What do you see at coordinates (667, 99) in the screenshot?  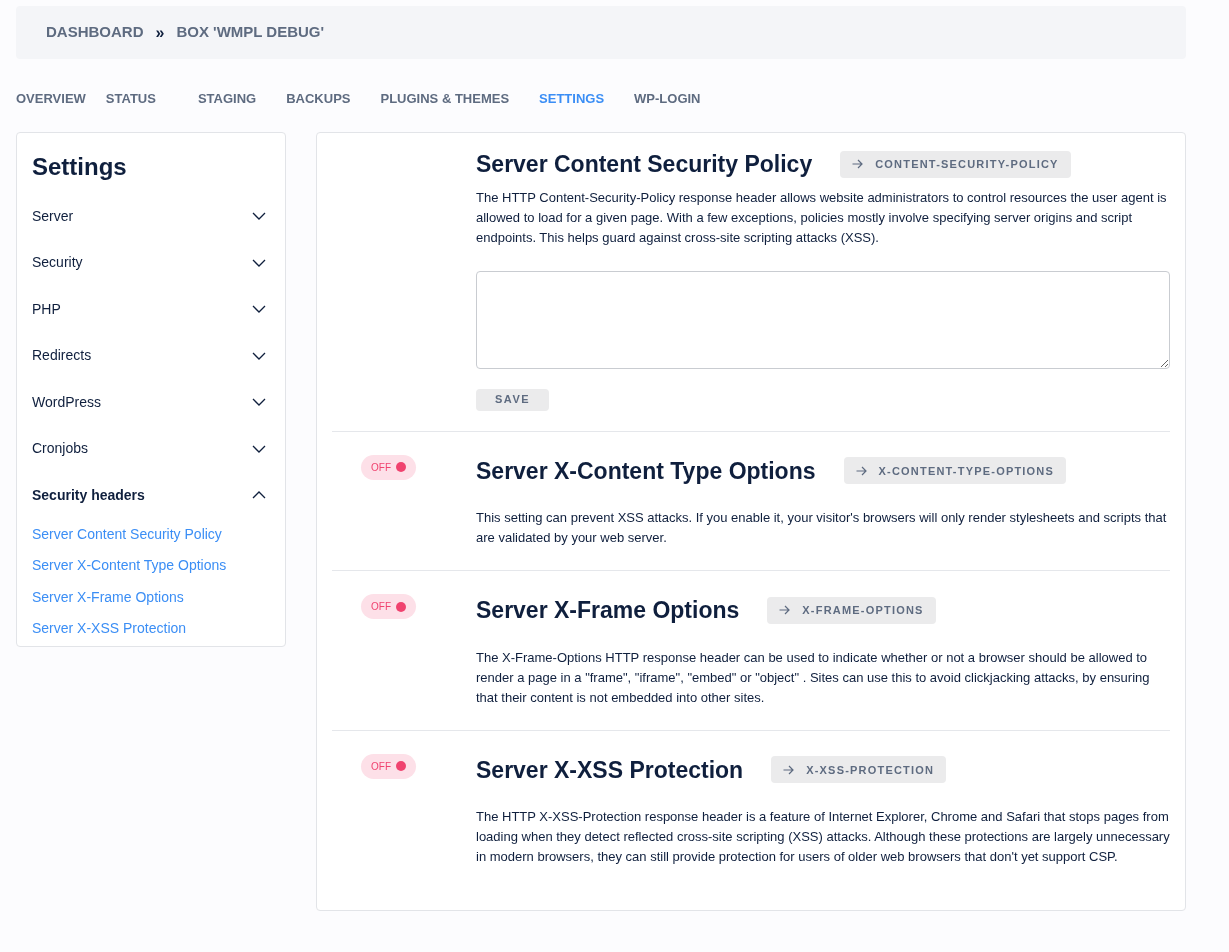 I see `nav-tab: WP-LOGIN` at bounding box center [667, 99].